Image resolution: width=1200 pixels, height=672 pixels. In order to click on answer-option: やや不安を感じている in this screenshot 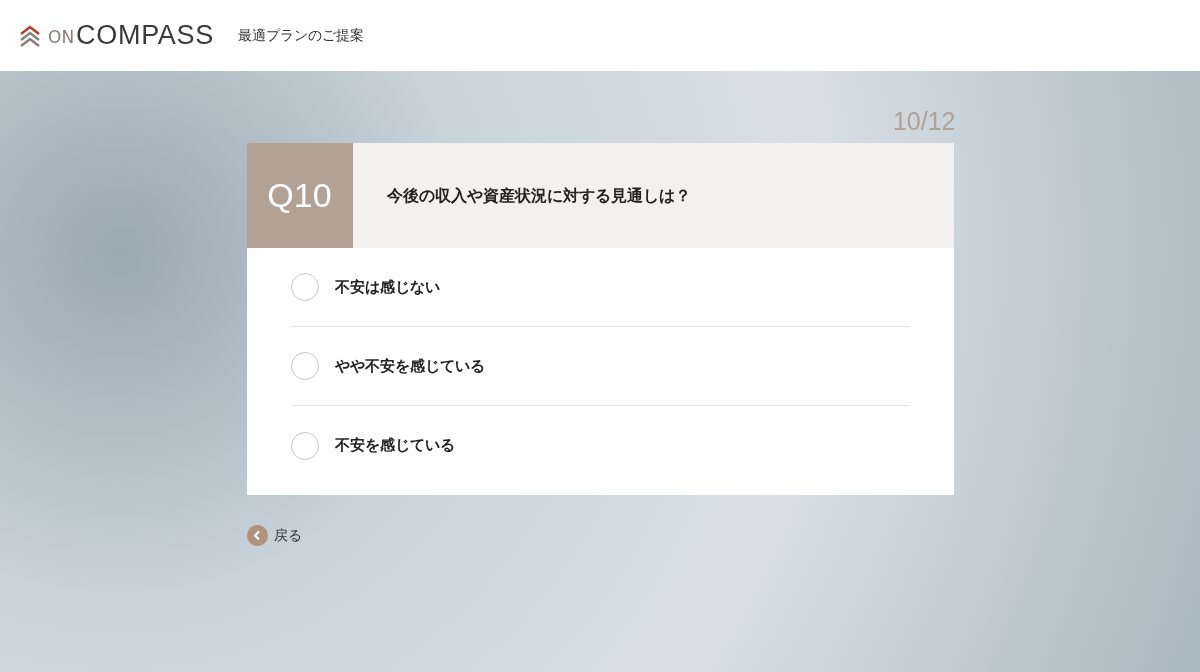, I will do `click(600, 366)`.